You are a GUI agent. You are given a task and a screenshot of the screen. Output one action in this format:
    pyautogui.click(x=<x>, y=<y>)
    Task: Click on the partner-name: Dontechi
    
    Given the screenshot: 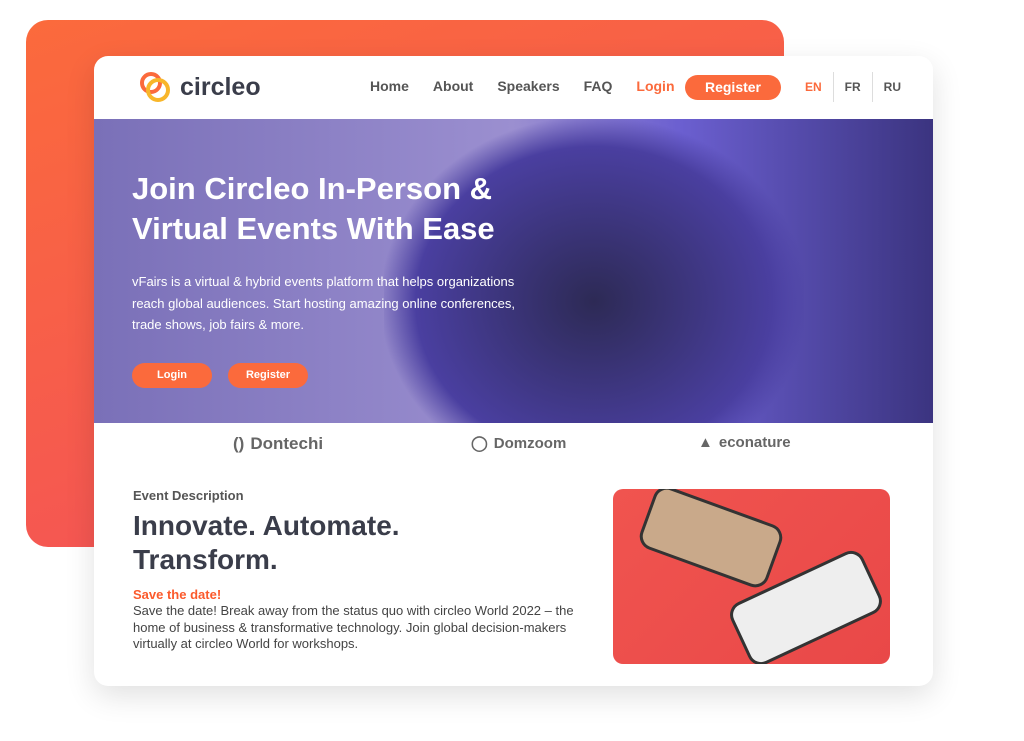 What is the action you would take?
    pyautogui.click(x=287, y=443)
    